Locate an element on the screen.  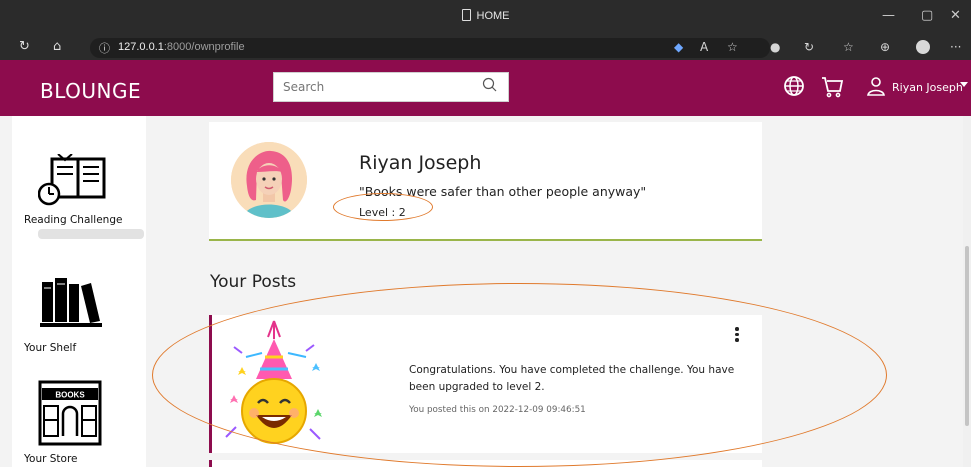
url-path: :8000/ownprofile is located at coordinates (204, 47).